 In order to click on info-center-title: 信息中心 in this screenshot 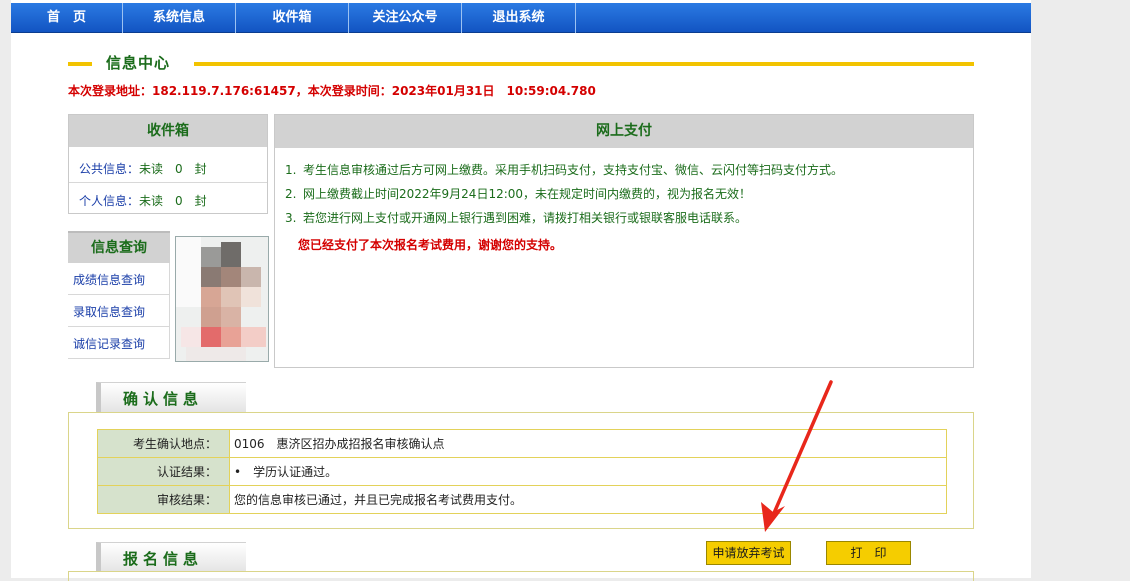, I will do `click(138, 63)`.